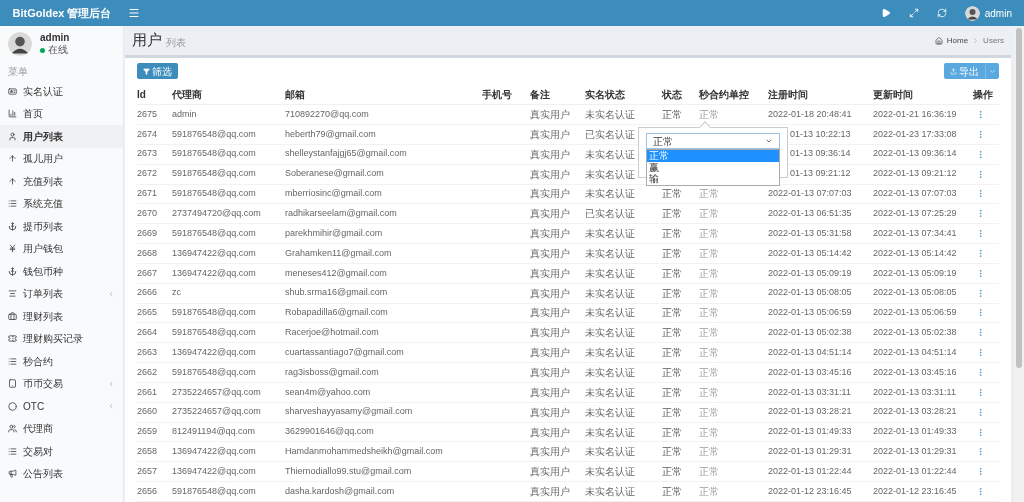 The height and width of the screenshot is (502, 1024). What do you see at coordinates (147, 273) in the screenshot?
I see `table-cell-text: 2667` at bounding box center [147, 273].